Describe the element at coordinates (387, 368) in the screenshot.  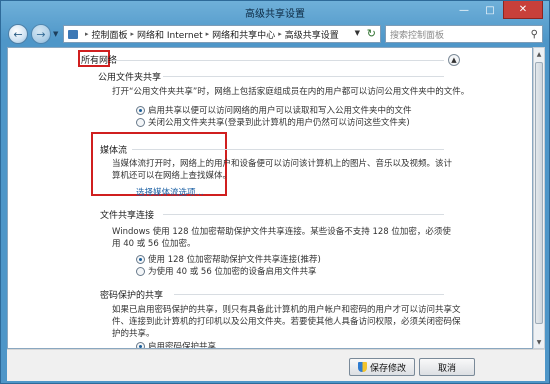
I see `save-button-label: 保存修改` at that location.